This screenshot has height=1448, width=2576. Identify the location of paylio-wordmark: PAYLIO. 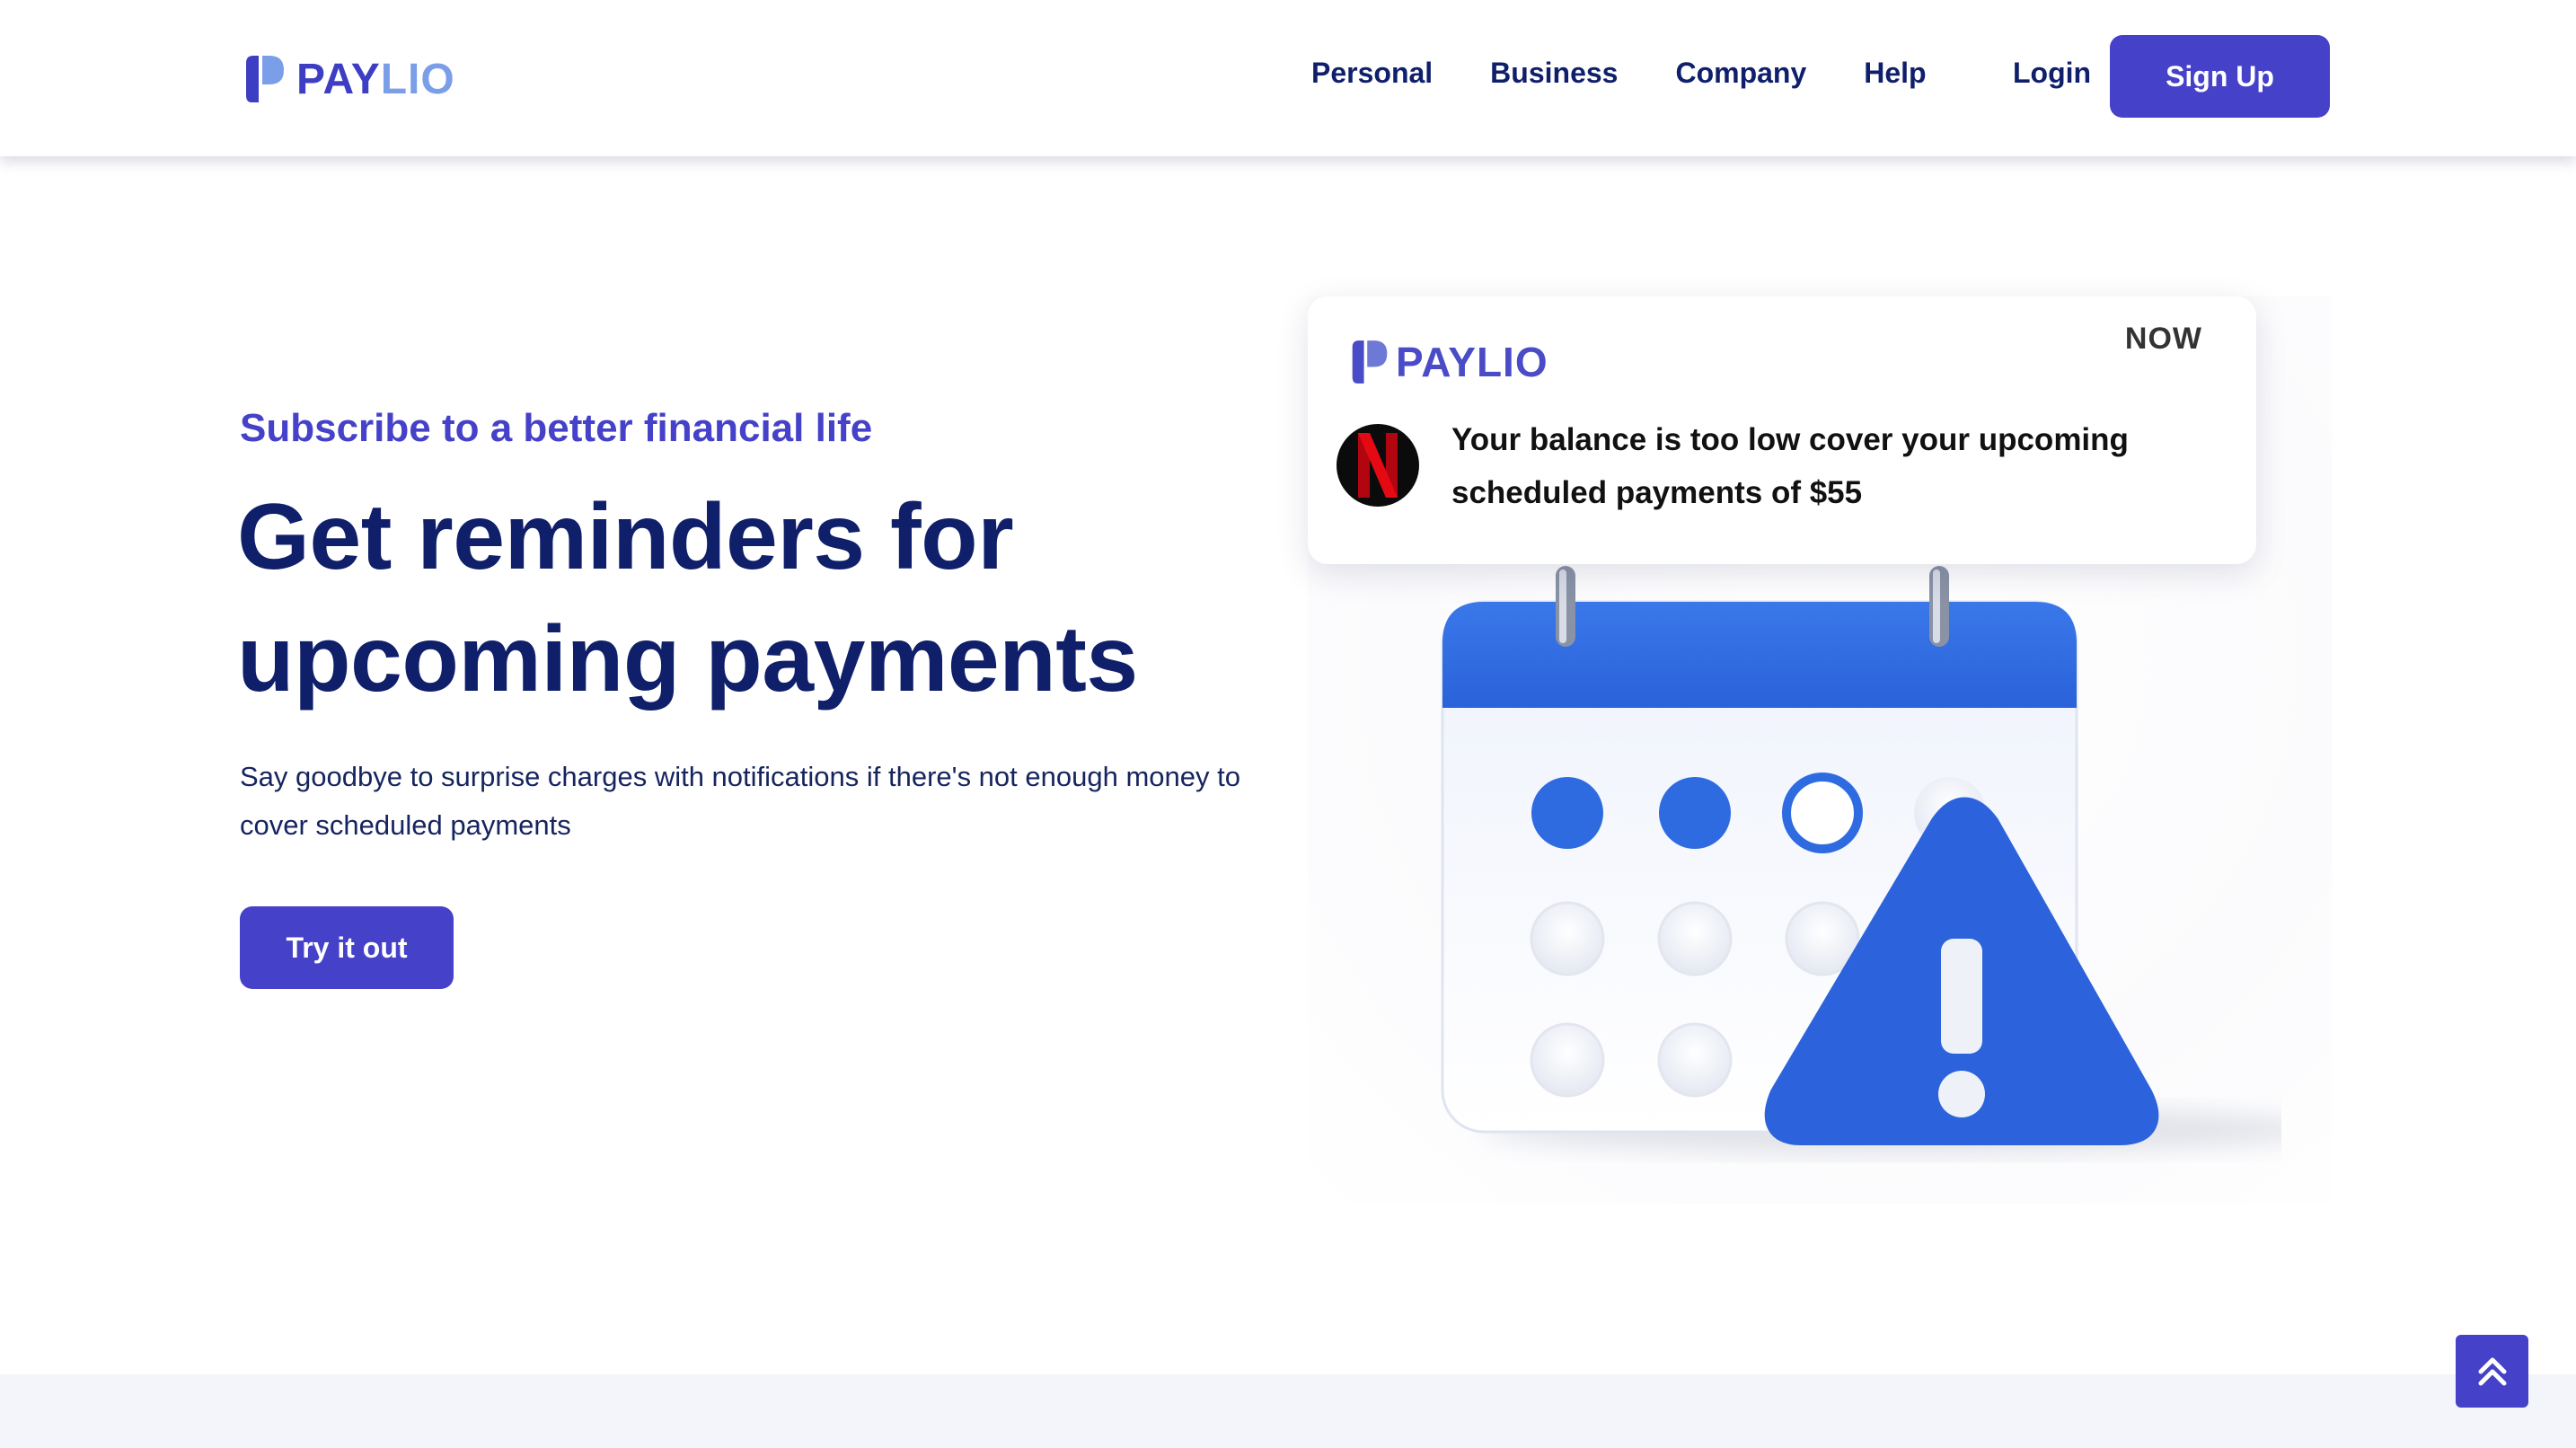
(375, 79).